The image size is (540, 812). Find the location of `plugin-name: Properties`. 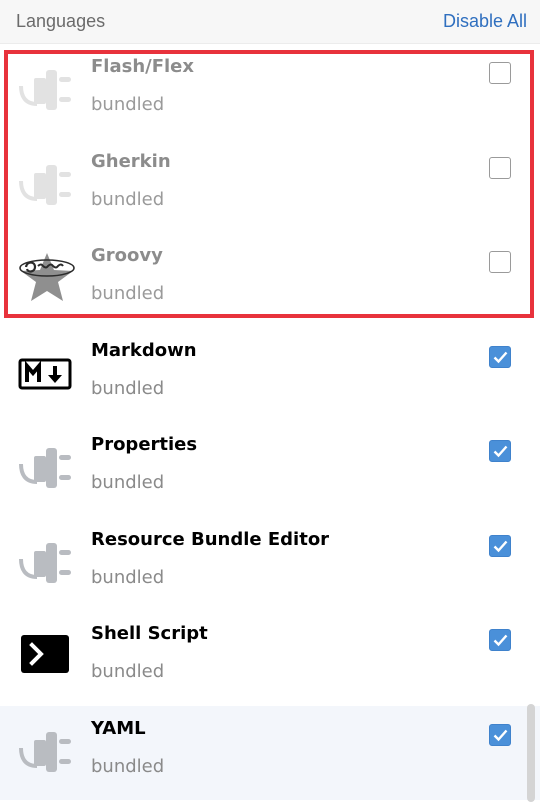

plugin-name: Properties is located at coordinates (144, 444).